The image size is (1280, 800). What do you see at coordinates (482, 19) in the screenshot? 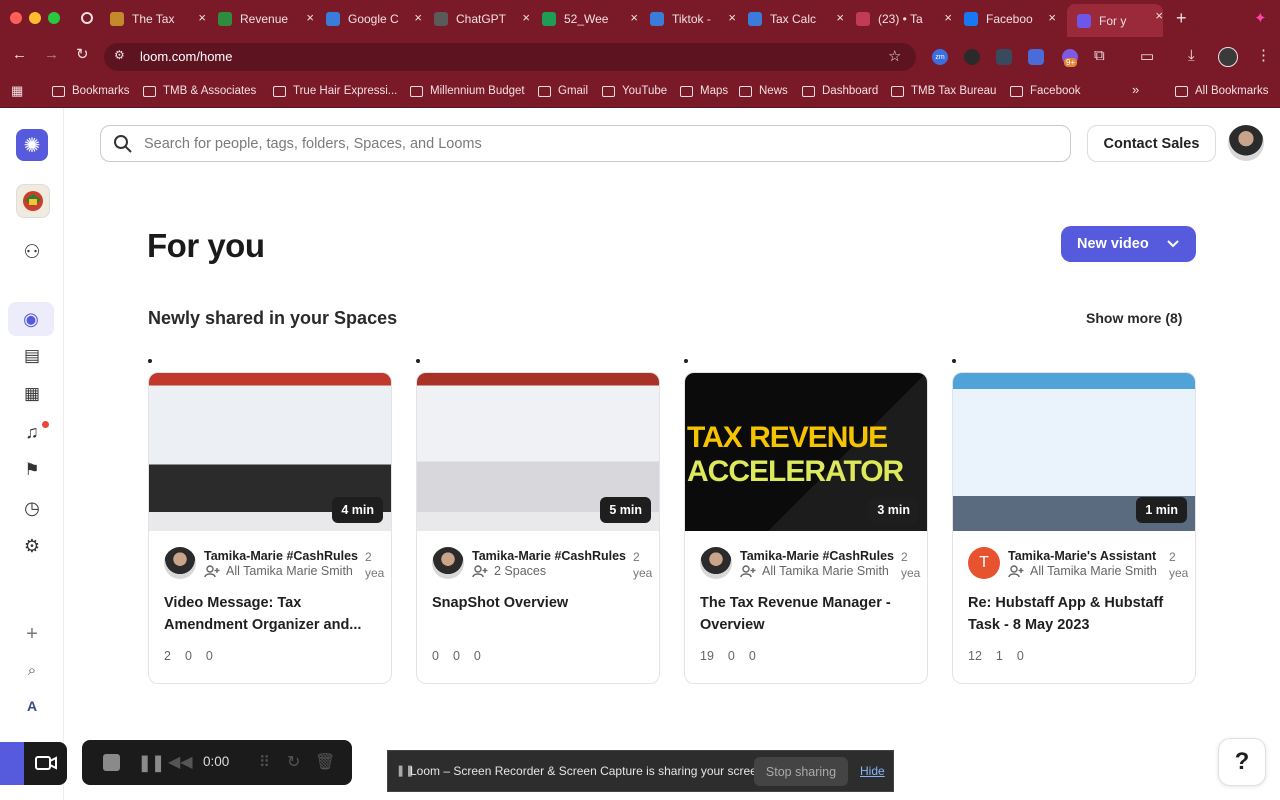
I see `browser-tab: ChatGPT ×` at bounding box center [482, 19].